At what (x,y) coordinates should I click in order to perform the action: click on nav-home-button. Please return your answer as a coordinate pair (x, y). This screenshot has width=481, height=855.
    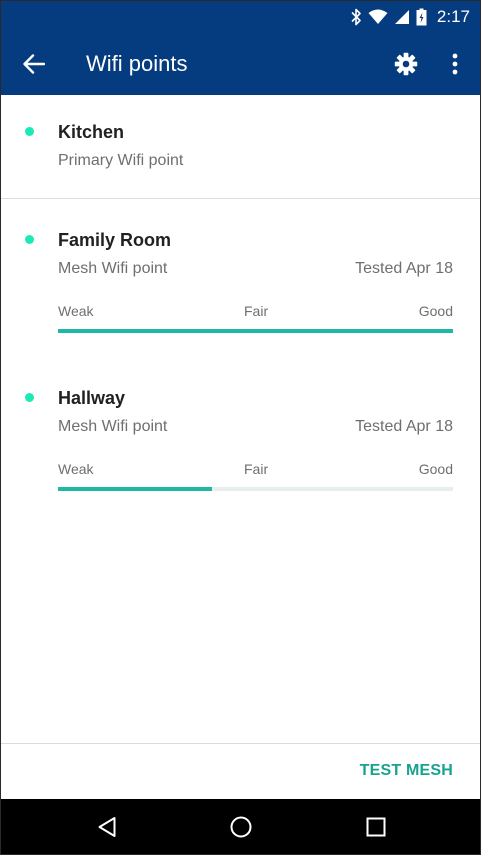
    Looking at the image, I should click on (241, 827).